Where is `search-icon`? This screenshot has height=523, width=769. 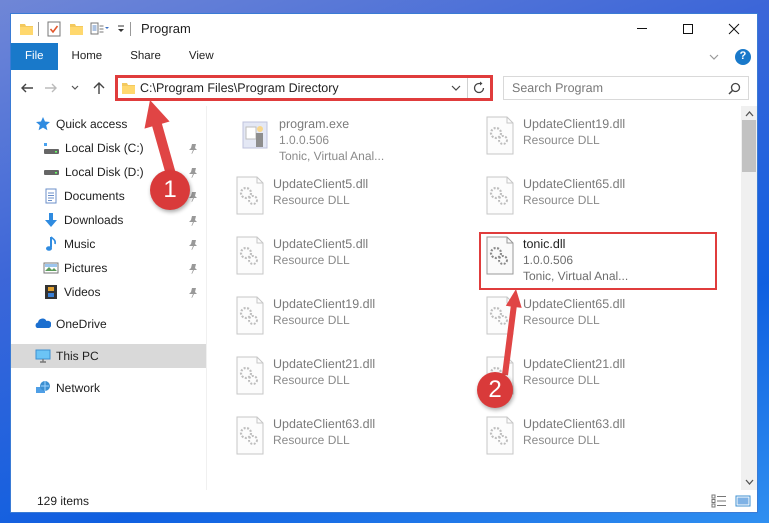
search-icon is located at coordinates (734, 88).